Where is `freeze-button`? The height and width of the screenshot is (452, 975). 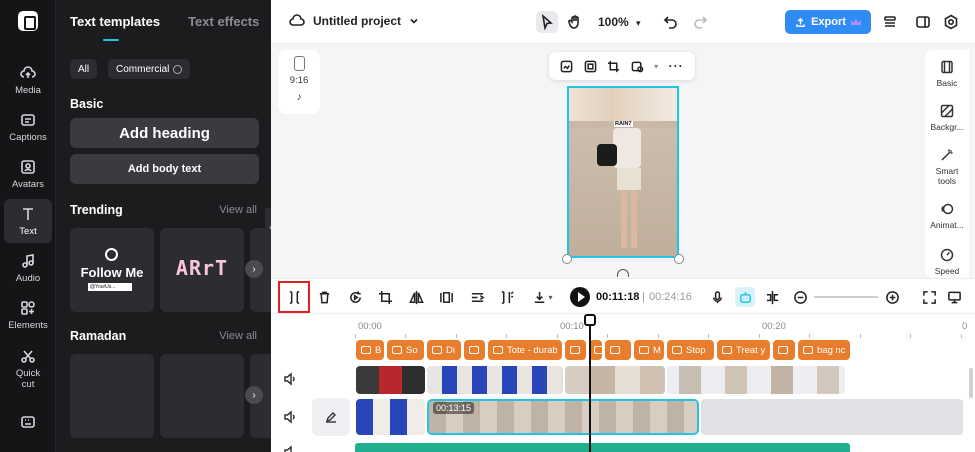 freeze-button is located at coordinates (446, 297).